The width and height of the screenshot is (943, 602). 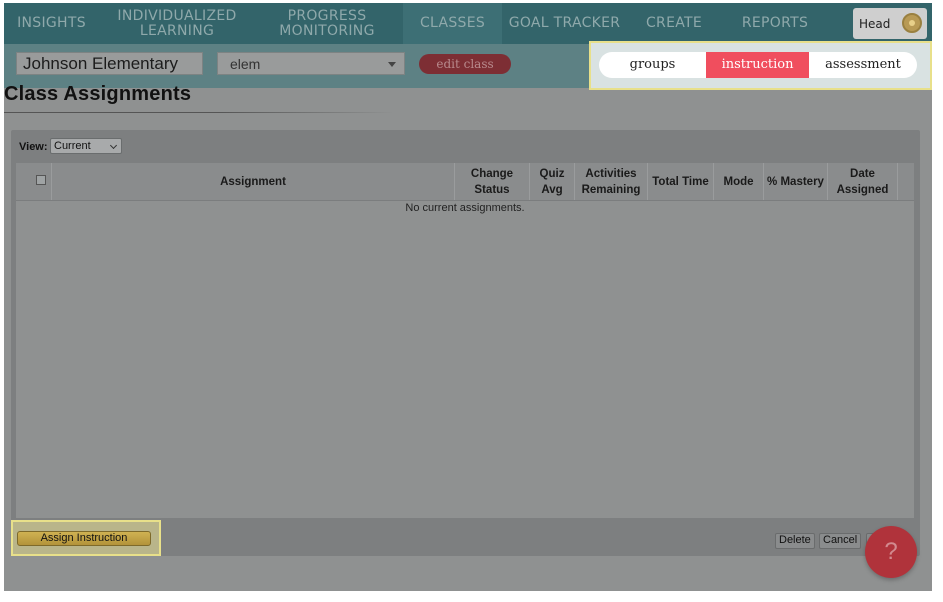 I want to click on toggle-groups: groups, so click(x=652, y=65).